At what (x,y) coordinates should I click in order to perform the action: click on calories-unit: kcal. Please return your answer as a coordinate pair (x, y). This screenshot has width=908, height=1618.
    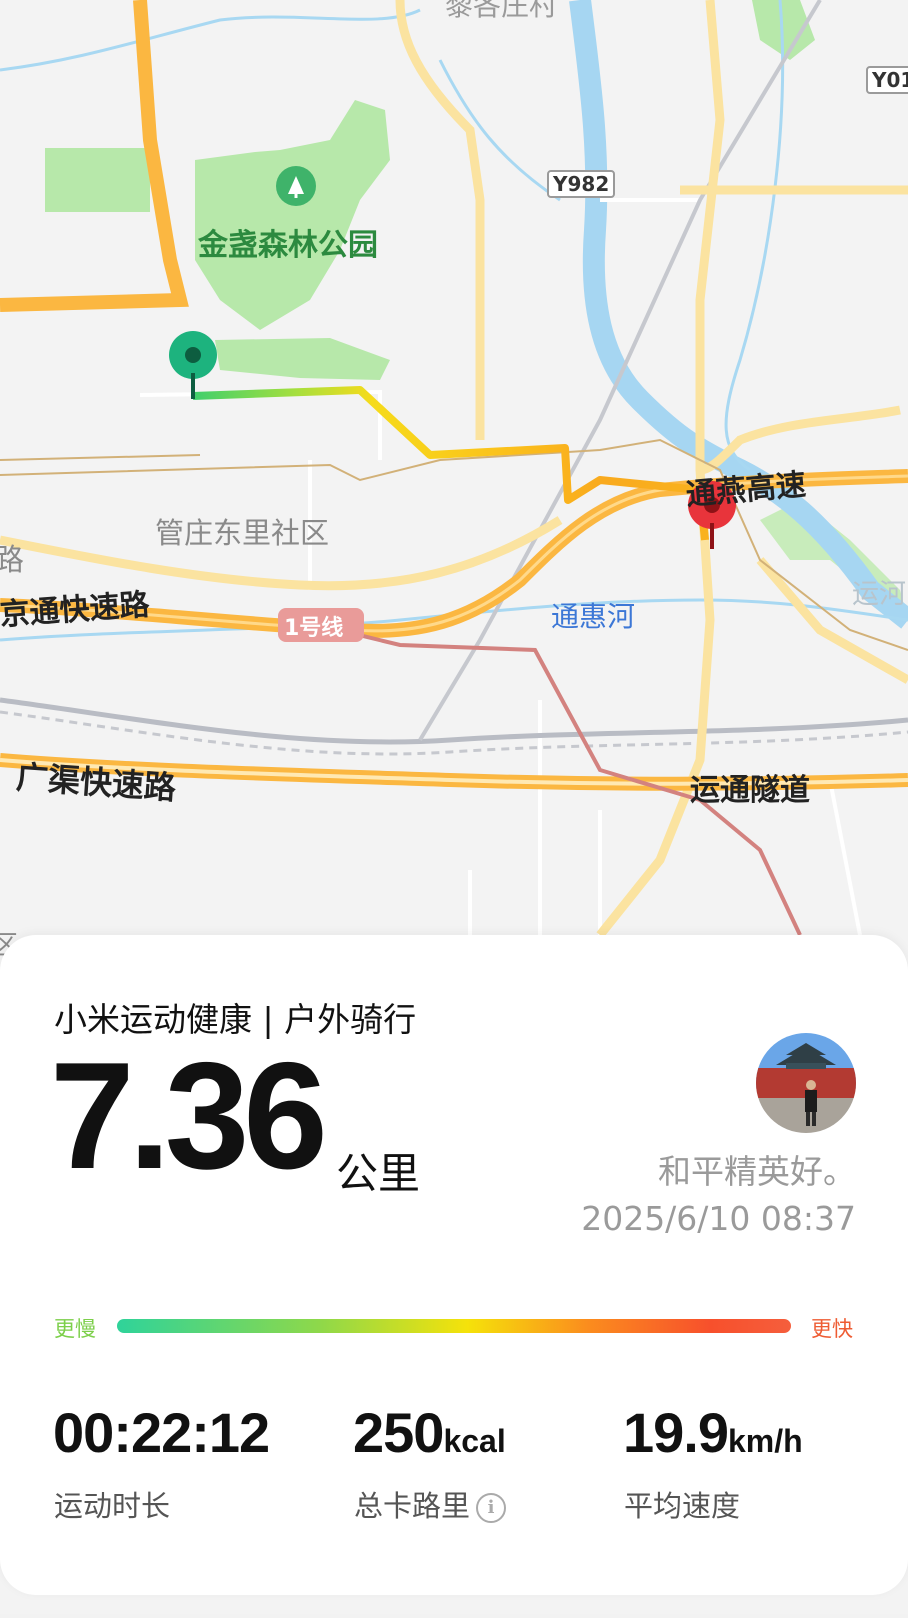
    Looking at the image, I should click on (474, 1441).